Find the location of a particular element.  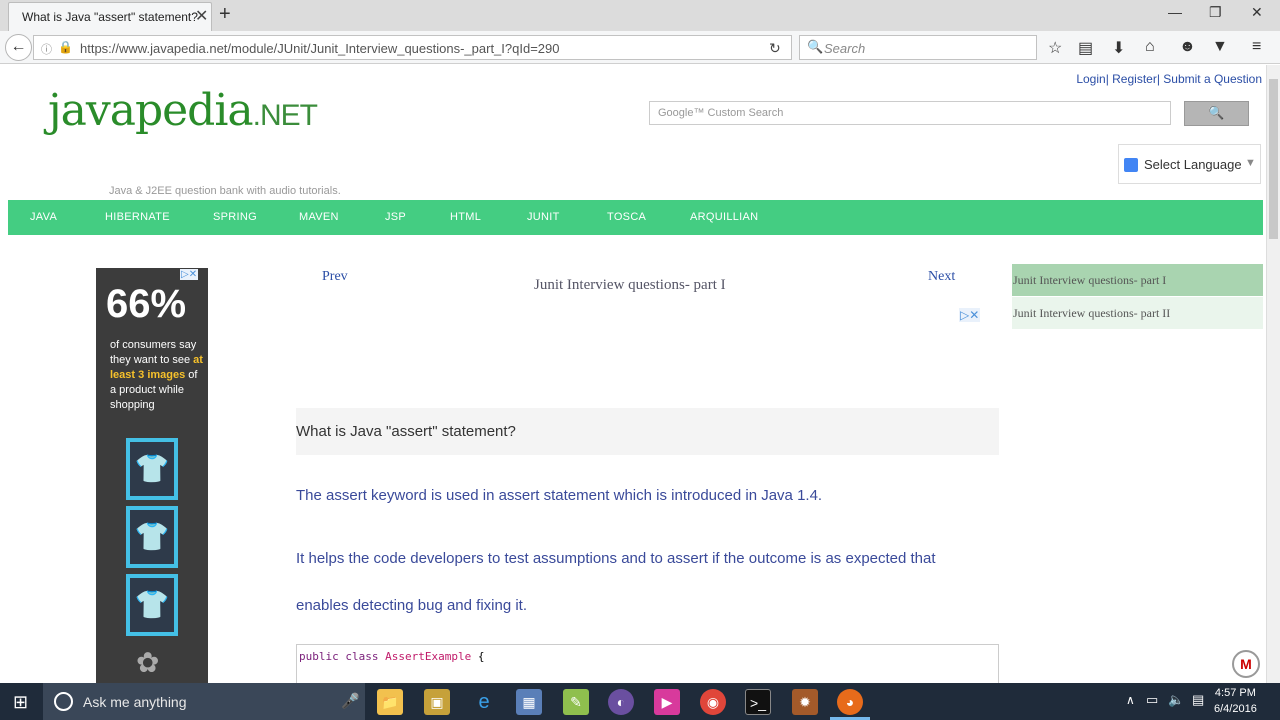

system-clock: 4:57 PM 6/4/2016 is located at coordinates (1235, 701).